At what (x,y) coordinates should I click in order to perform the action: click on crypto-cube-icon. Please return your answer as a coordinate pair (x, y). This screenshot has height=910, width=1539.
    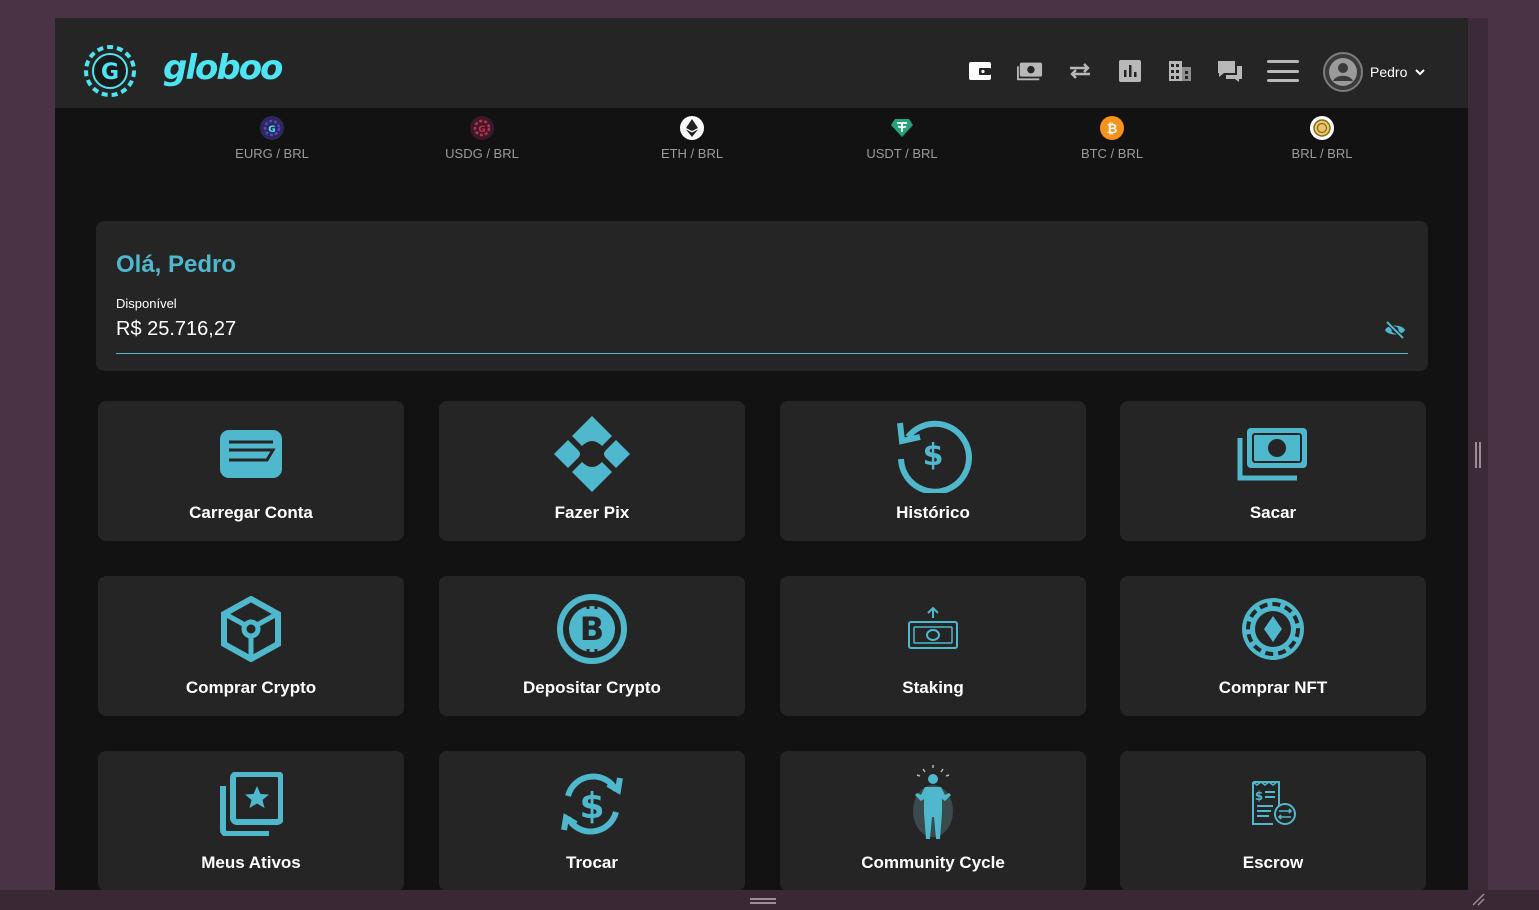
    Looking at the image, I should click on (251, 629).